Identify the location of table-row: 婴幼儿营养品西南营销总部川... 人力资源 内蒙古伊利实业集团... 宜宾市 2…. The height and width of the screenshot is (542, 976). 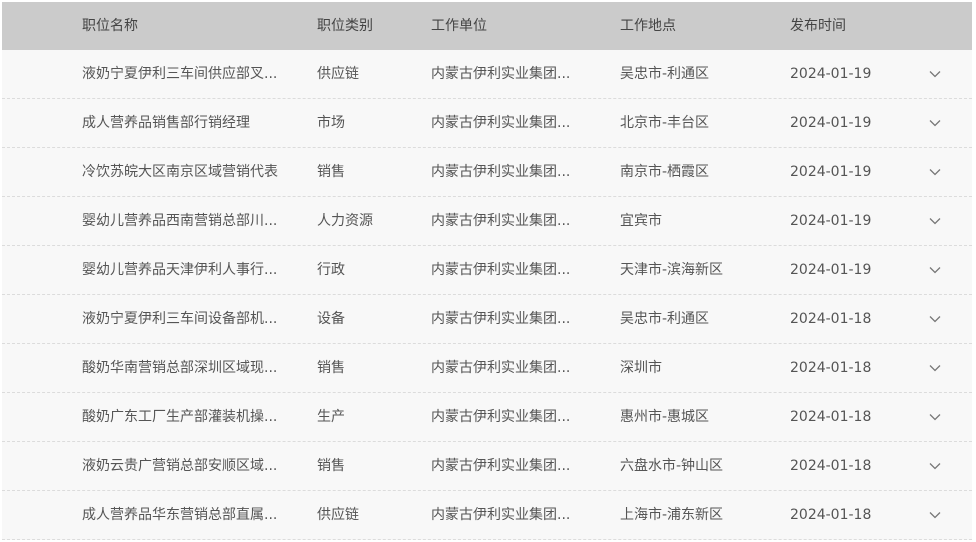
(487, 221).